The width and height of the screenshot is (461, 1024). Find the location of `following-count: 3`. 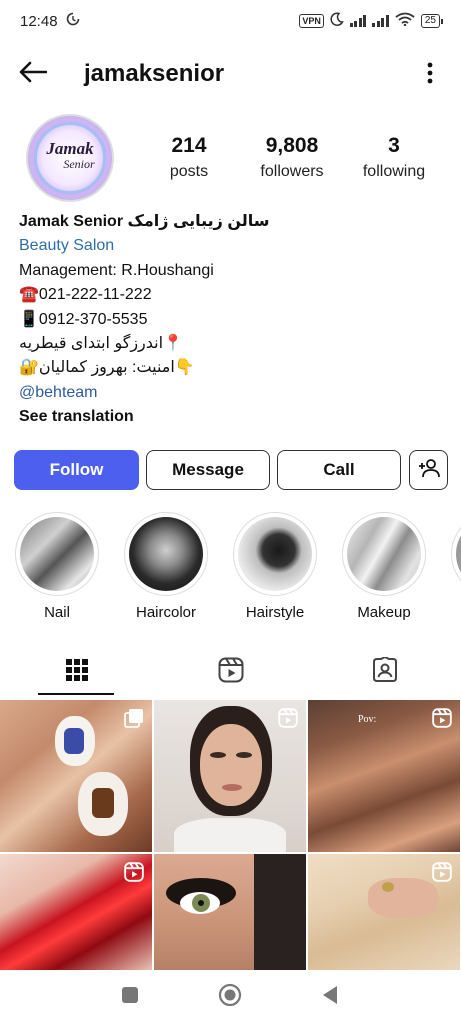

following-count: 3 is located at coordinates (394, 145).